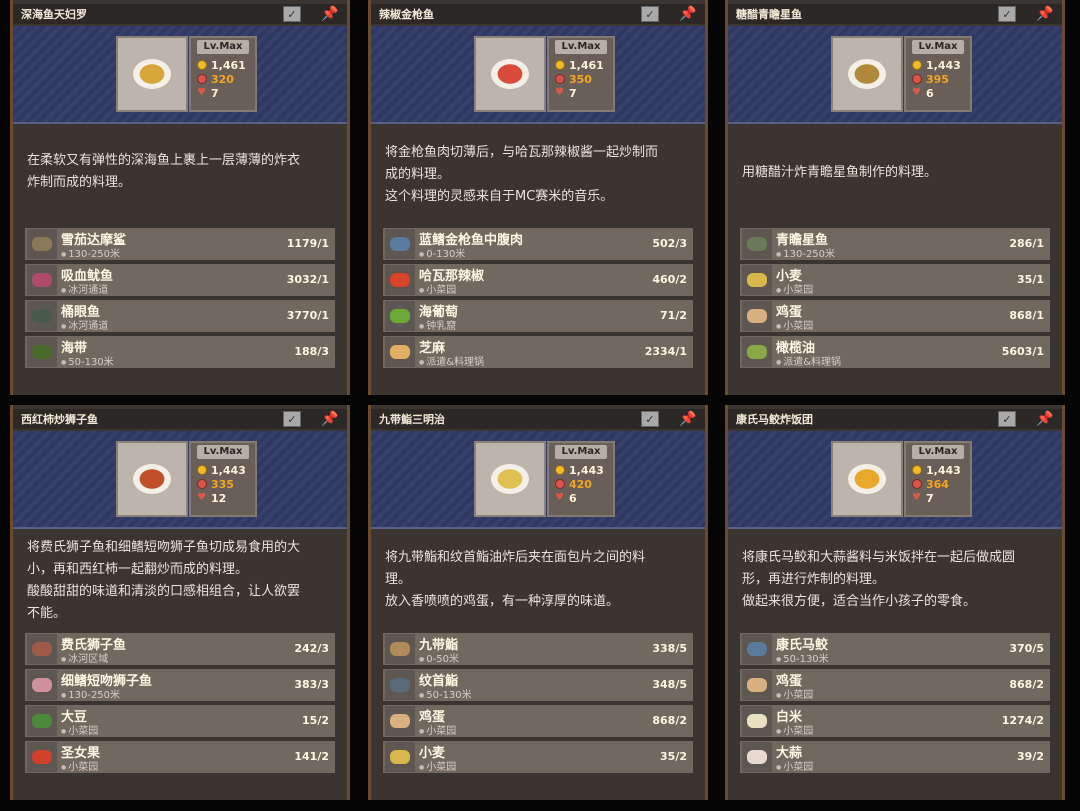  Describe the element at coordinates (1022, 720) in the screenshot. I see `ingredient-count: 1274/2` at that location.